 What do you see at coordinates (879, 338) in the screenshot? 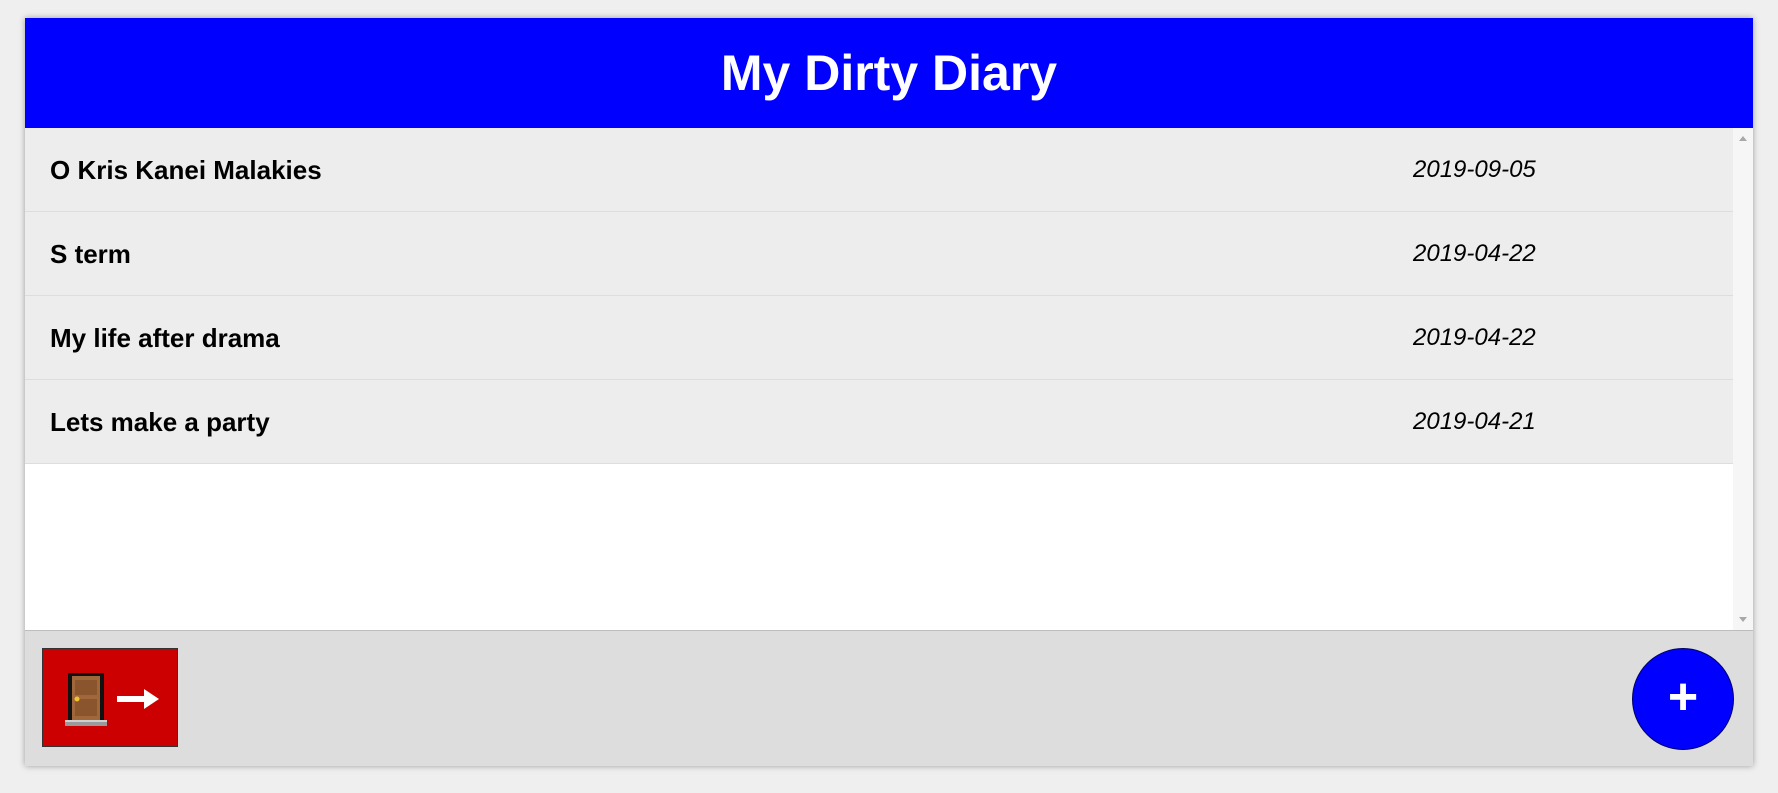
I see `list-item: My life after drama 2019-04-22` at bounding box center [879, 338].